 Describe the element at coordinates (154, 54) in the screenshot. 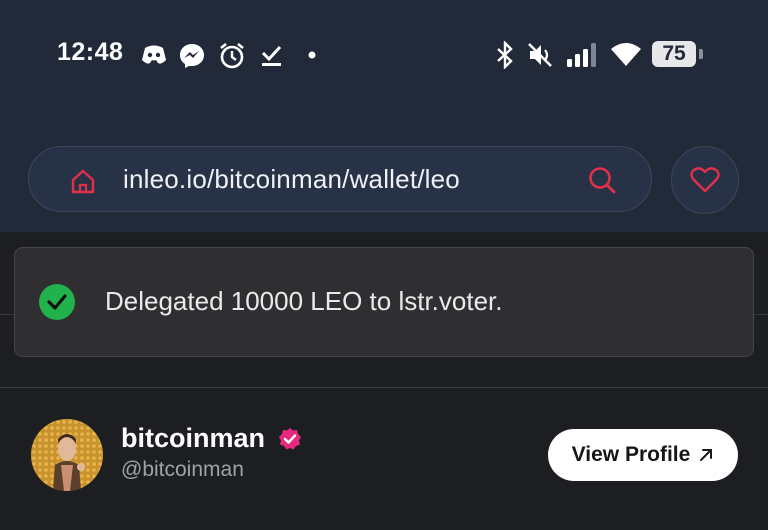

I see `discord-icon` at that location.